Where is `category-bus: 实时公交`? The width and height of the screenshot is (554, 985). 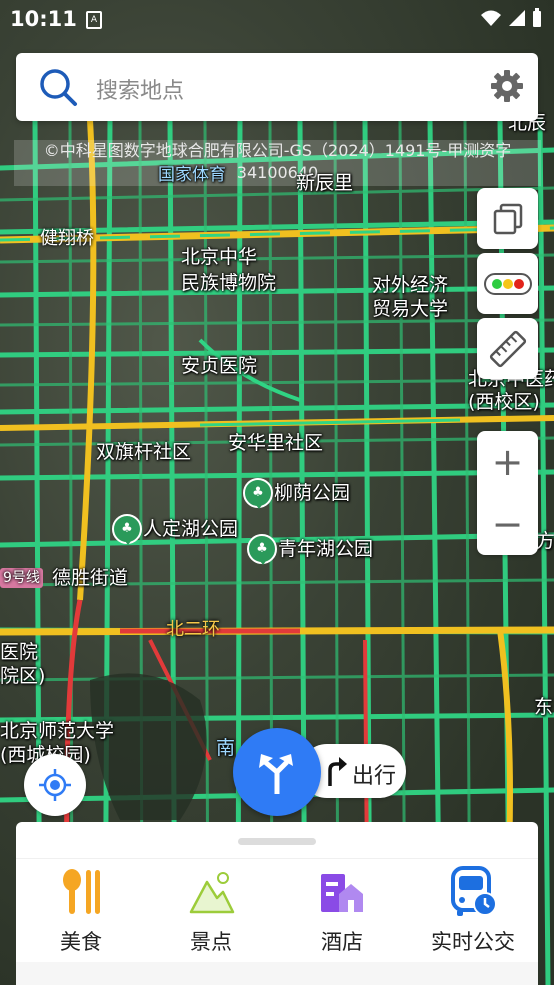
category-bus: 实时公交 is located at coordinates (473, 913).